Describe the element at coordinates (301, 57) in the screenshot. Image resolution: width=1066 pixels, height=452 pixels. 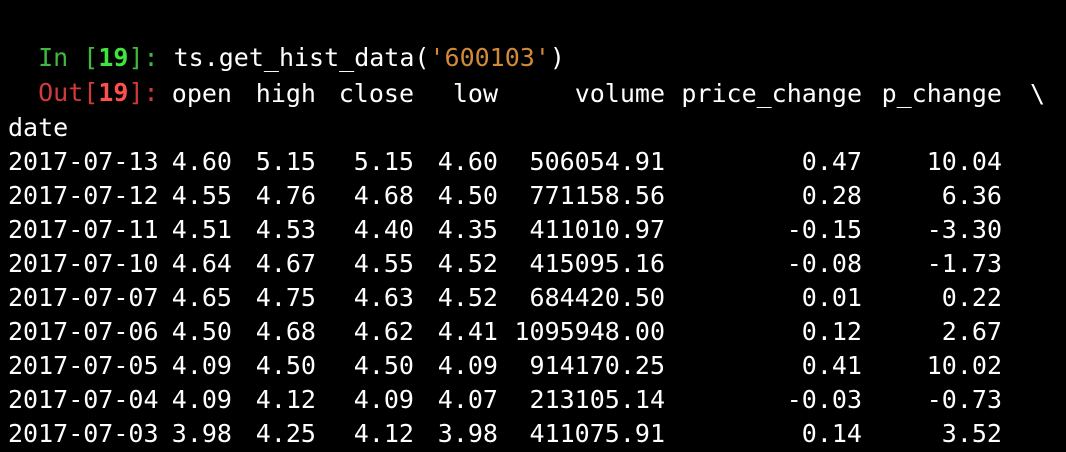
I see `code-call: ts.get_hist_data(` at that location.